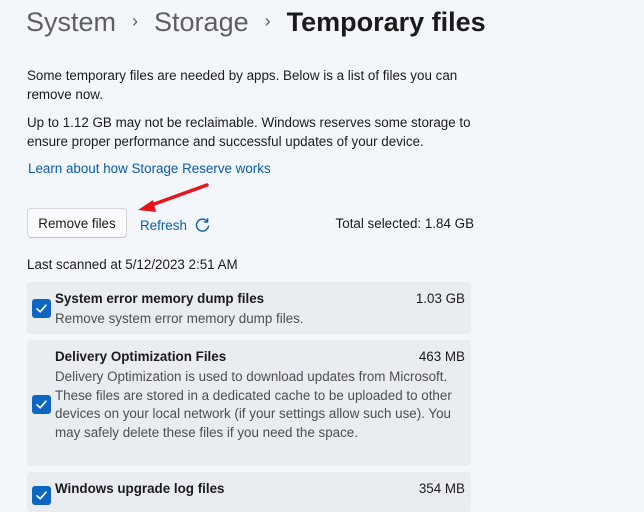 The height and width of the screenshot is (512, 644). I want to click on red-arrow-annotation, so click(173, 197).